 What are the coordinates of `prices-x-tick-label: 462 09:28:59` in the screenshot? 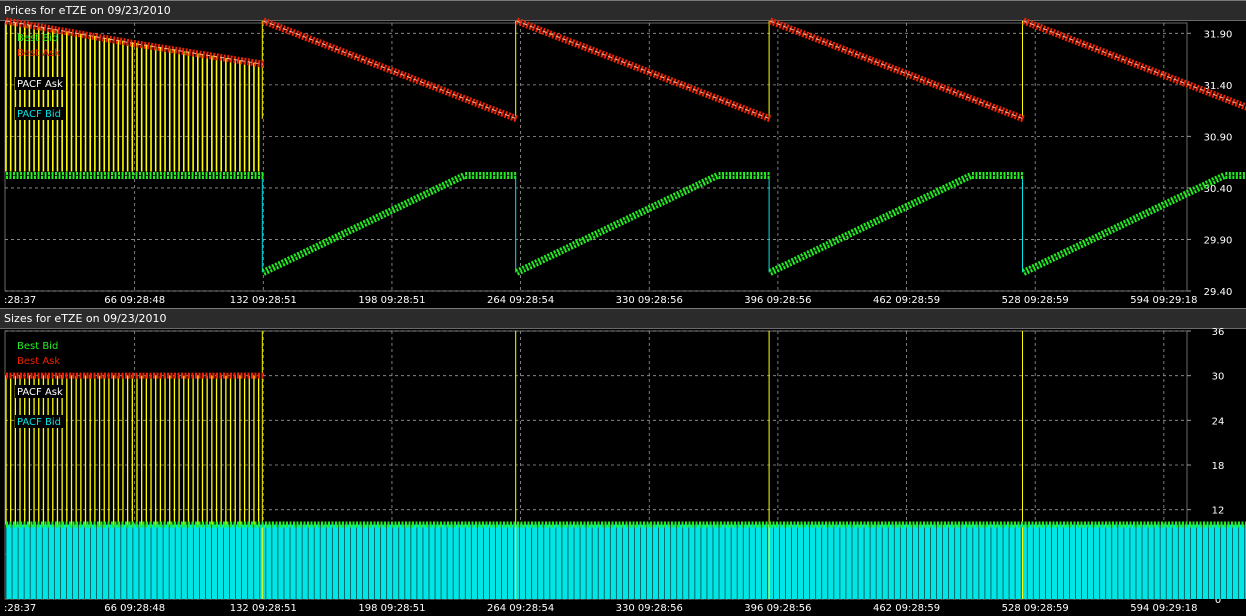 It's located at (906, 300).